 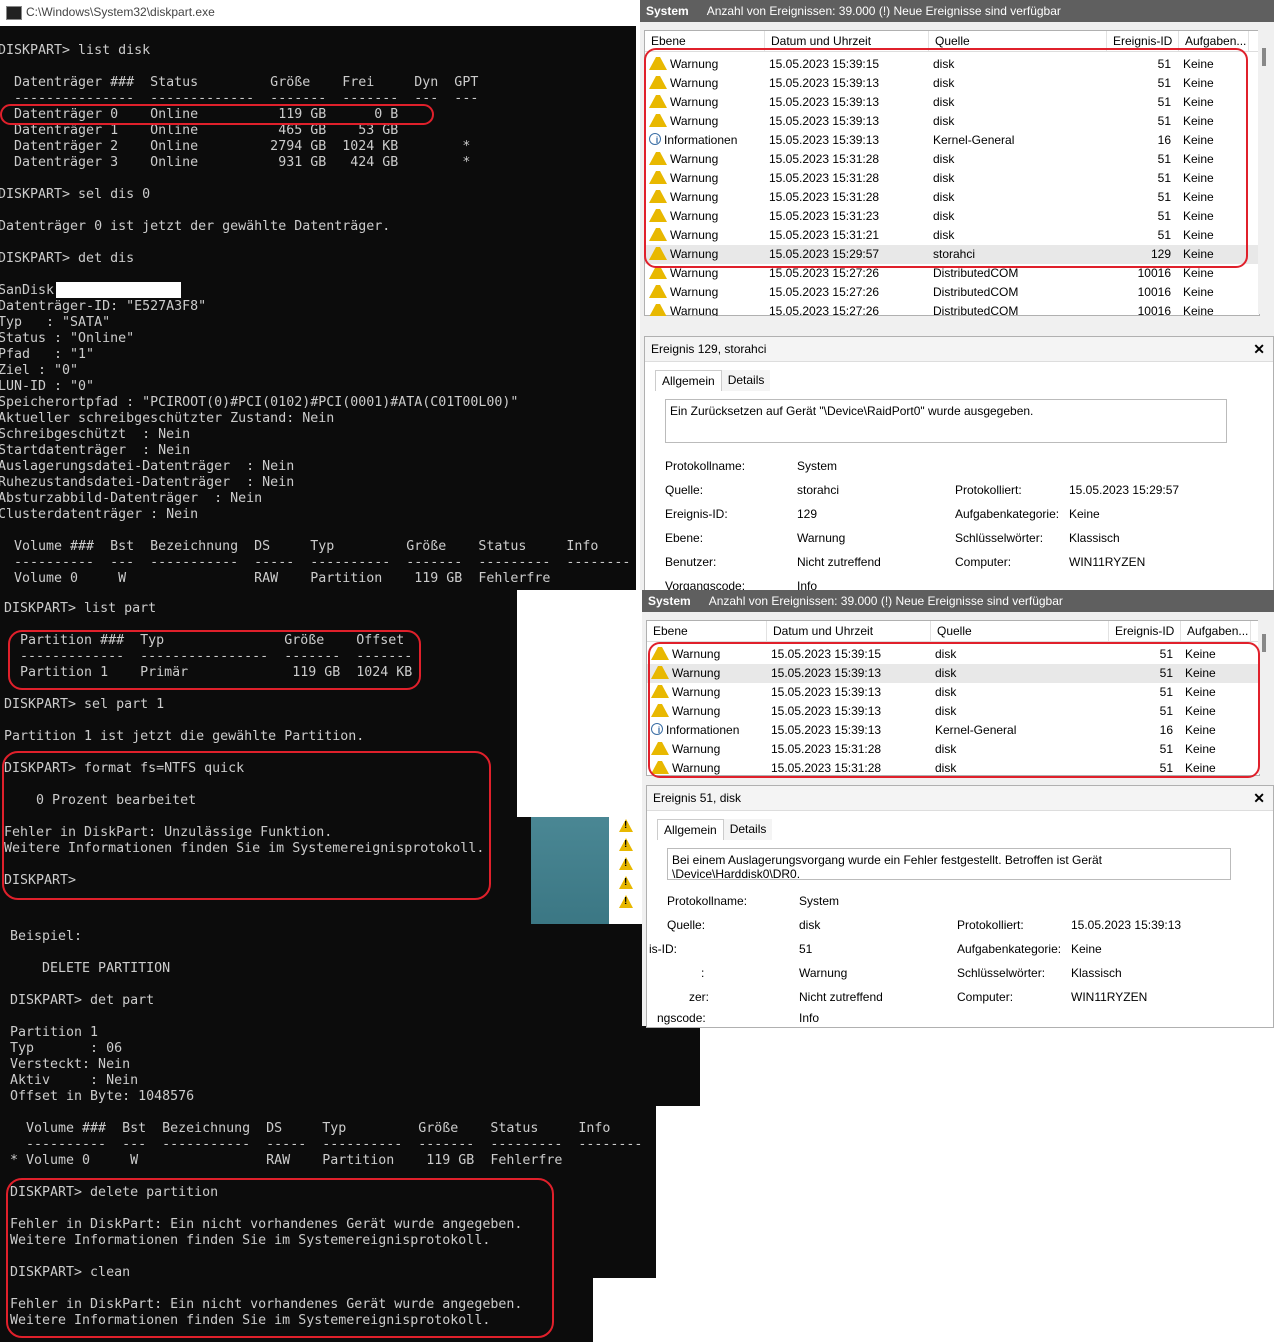 I want to click on event-date: 15.05.2023 15:39:15, so click(x=824, y=64).